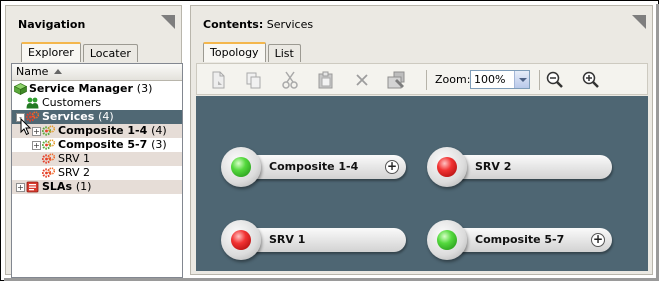  I want to click on copy-icon, so click(254, 80).